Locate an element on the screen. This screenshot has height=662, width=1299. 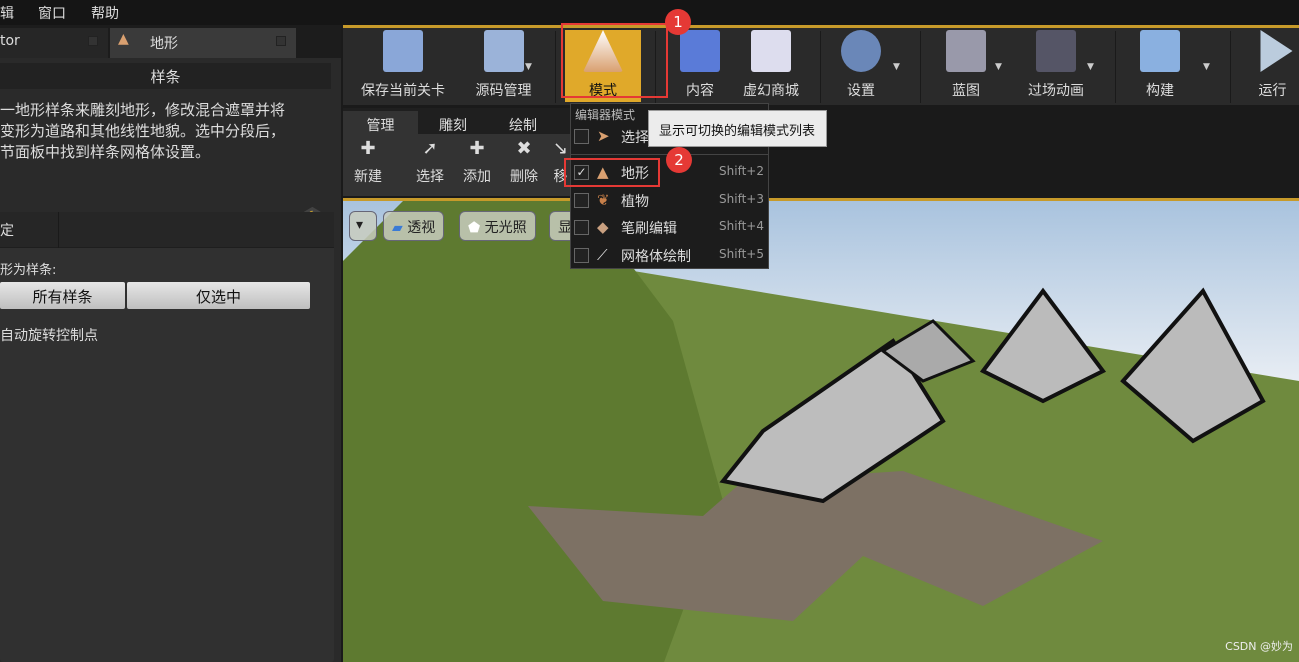
annotation-badge-1: 1 is located at coordinates (678, 22).